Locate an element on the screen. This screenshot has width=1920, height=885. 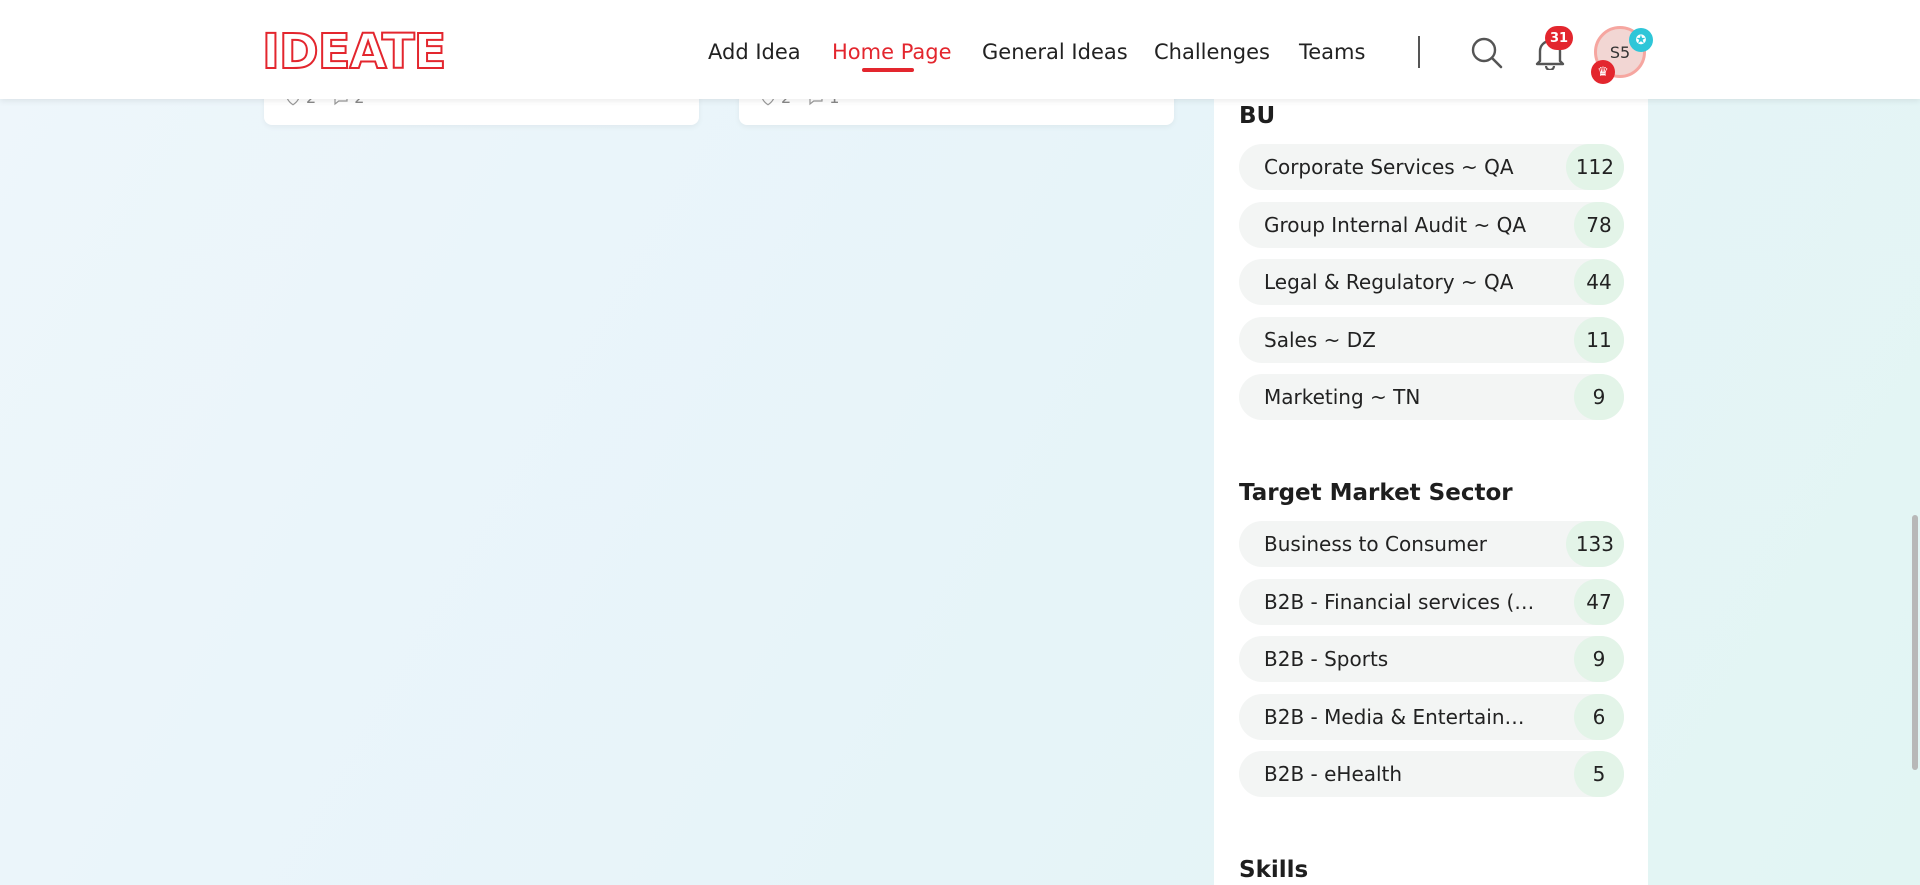
ideate-logo: IDEATE is located at coordinates (354, 52).